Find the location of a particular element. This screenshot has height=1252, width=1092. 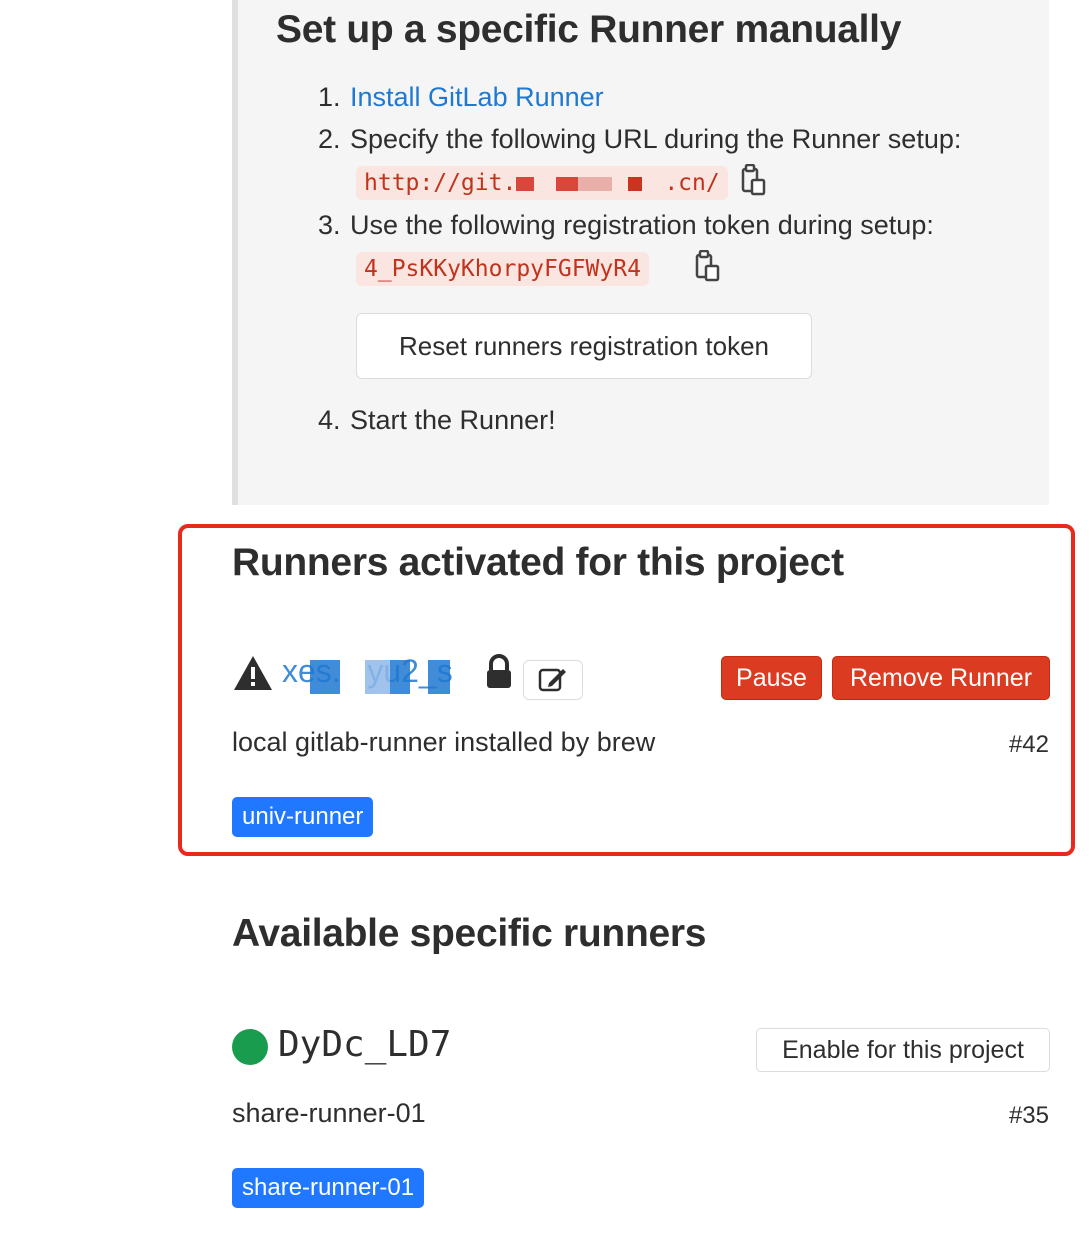

runner-name-redaction is located at coordinates (390, 677).